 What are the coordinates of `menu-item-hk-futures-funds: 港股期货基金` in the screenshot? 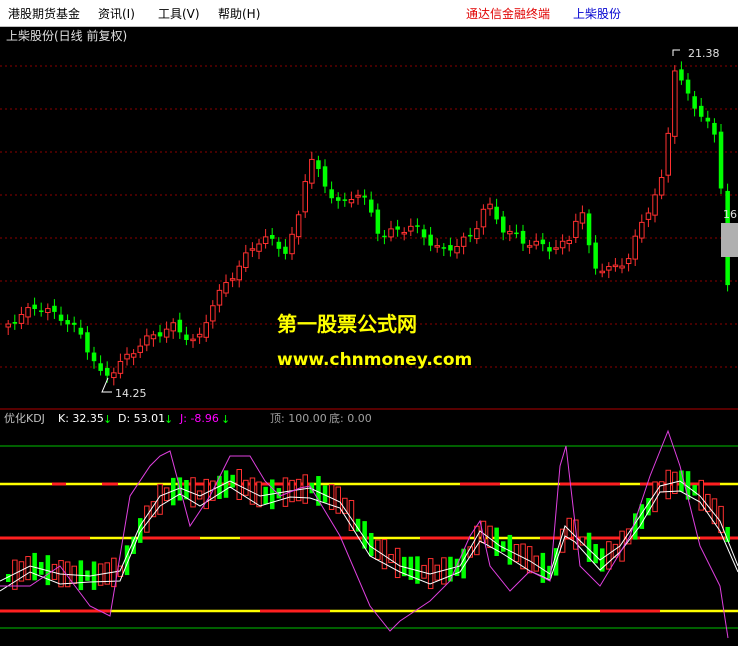 It's located at (44, 13).